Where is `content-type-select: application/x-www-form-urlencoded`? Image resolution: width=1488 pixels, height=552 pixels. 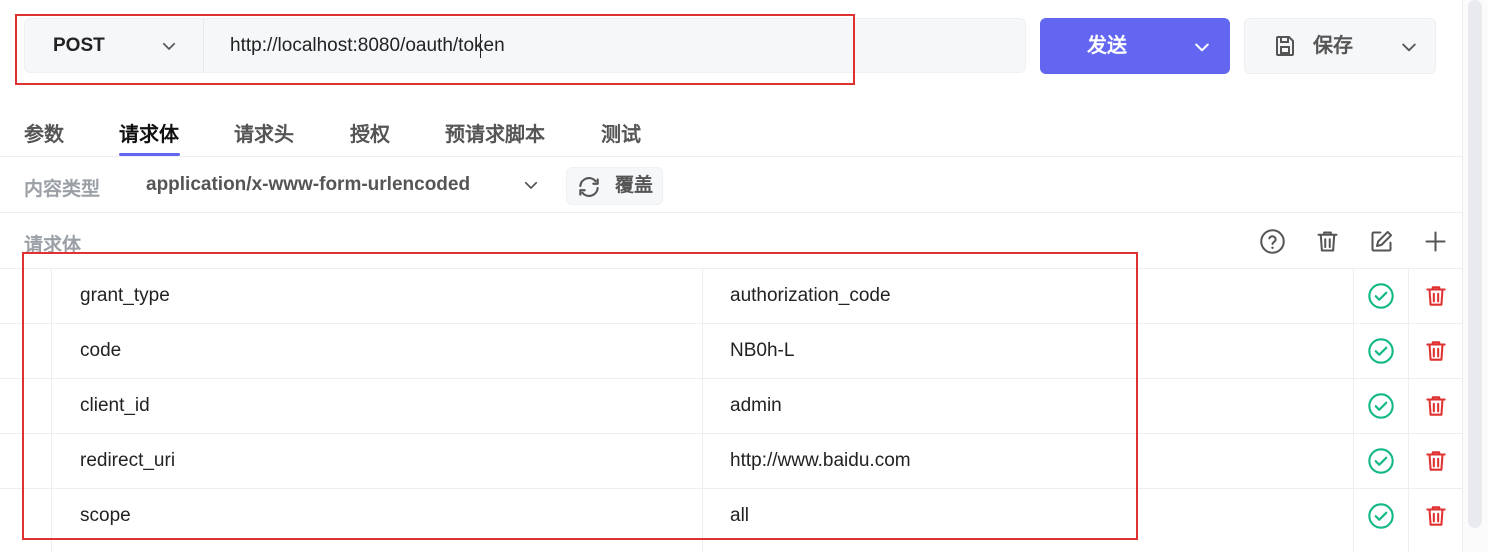
content-type-select: application/x-www-form-urlencoded is located at coordinates (308, 185).